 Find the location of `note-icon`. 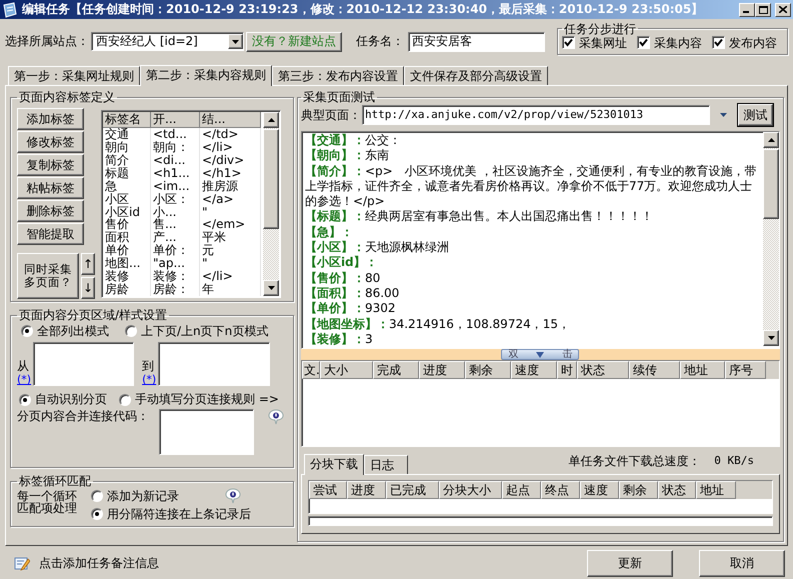

note-icon is located at coordinates (22, 563).